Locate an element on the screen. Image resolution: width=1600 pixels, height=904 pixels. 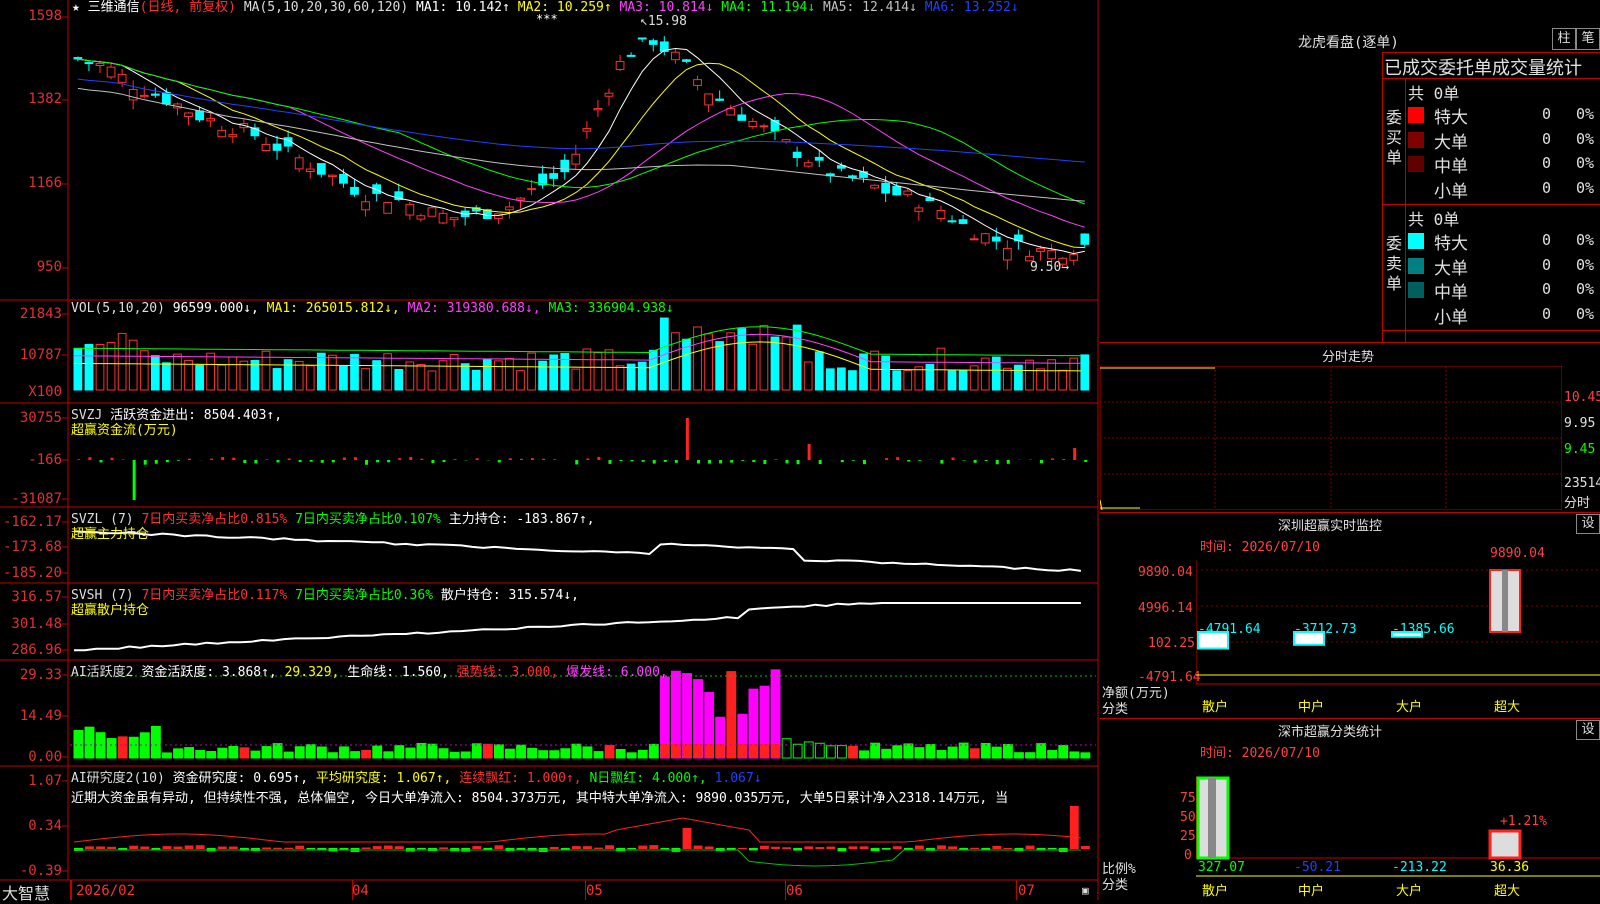
class-category: 大户 is located at coordinates (1409, 889).